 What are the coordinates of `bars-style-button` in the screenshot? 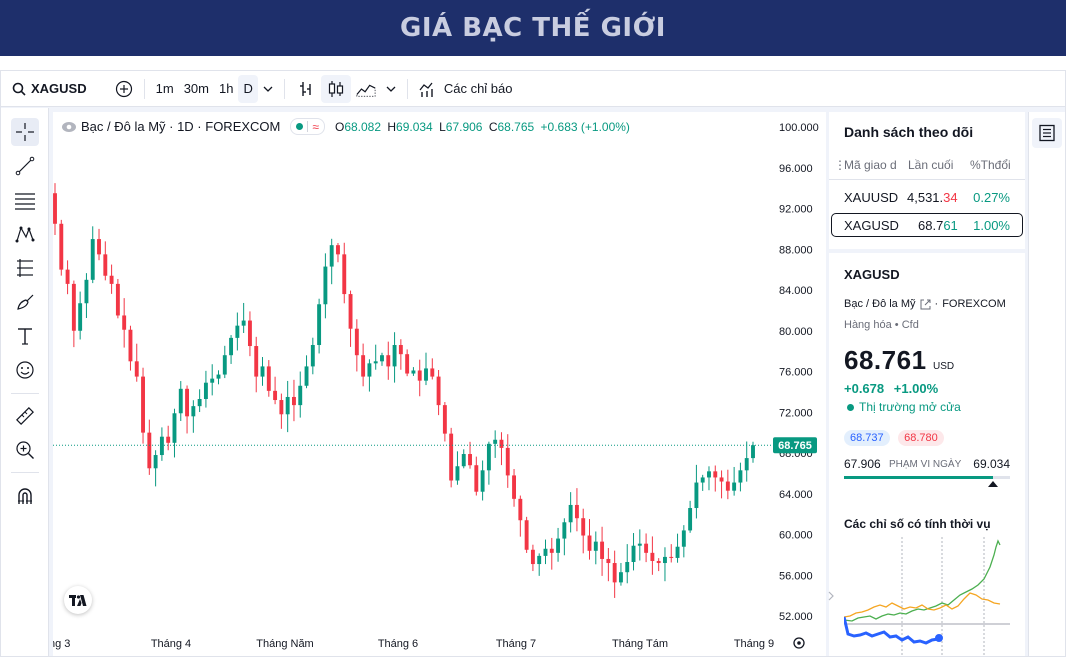 It's located at (306, 89).